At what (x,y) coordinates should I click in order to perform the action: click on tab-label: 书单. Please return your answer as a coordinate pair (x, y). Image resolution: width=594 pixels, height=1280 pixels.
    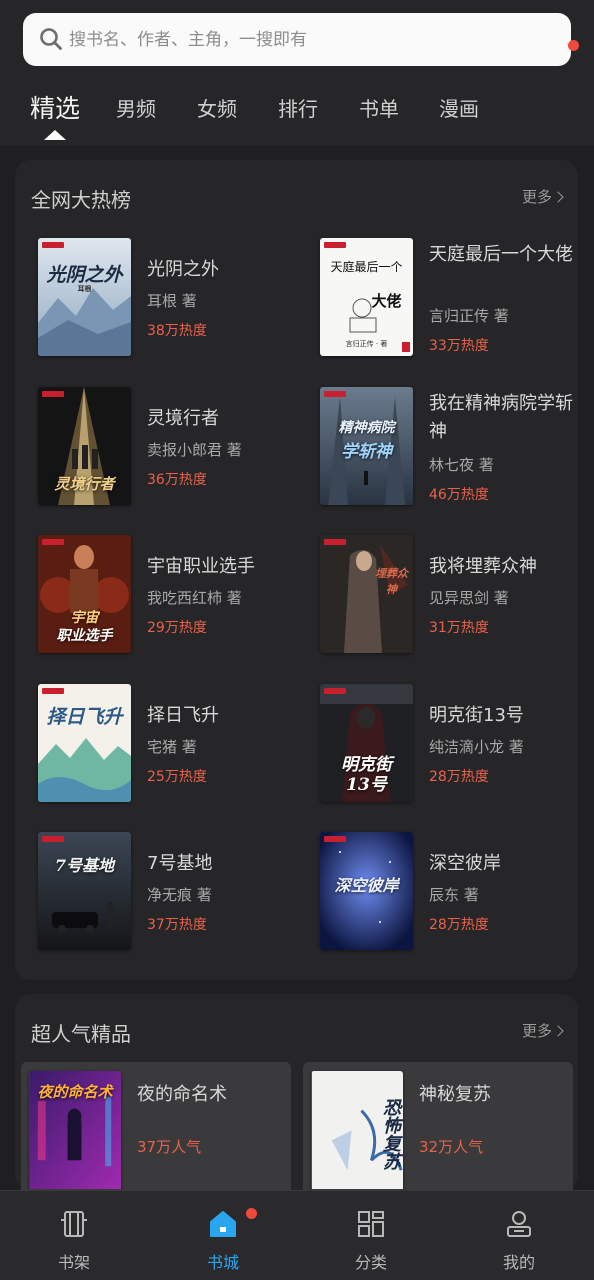
    Looking at the image, I should click on (379, 109).